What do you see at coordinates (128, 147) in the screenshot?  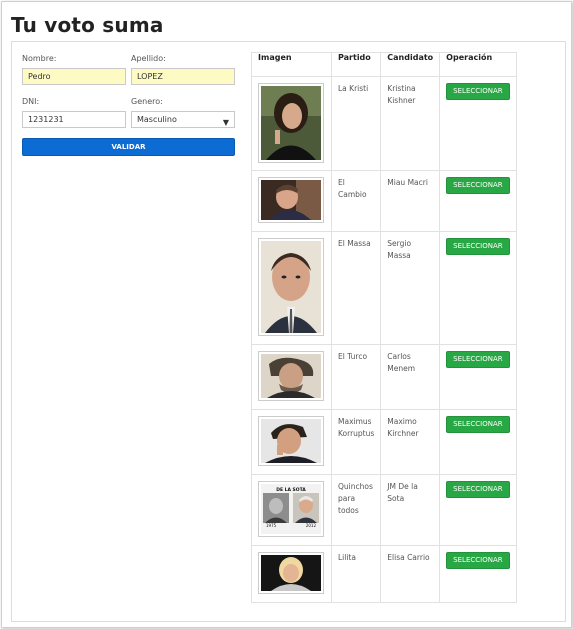 I see `validar-button: VALIDAR` at bounding box center [128, 147].